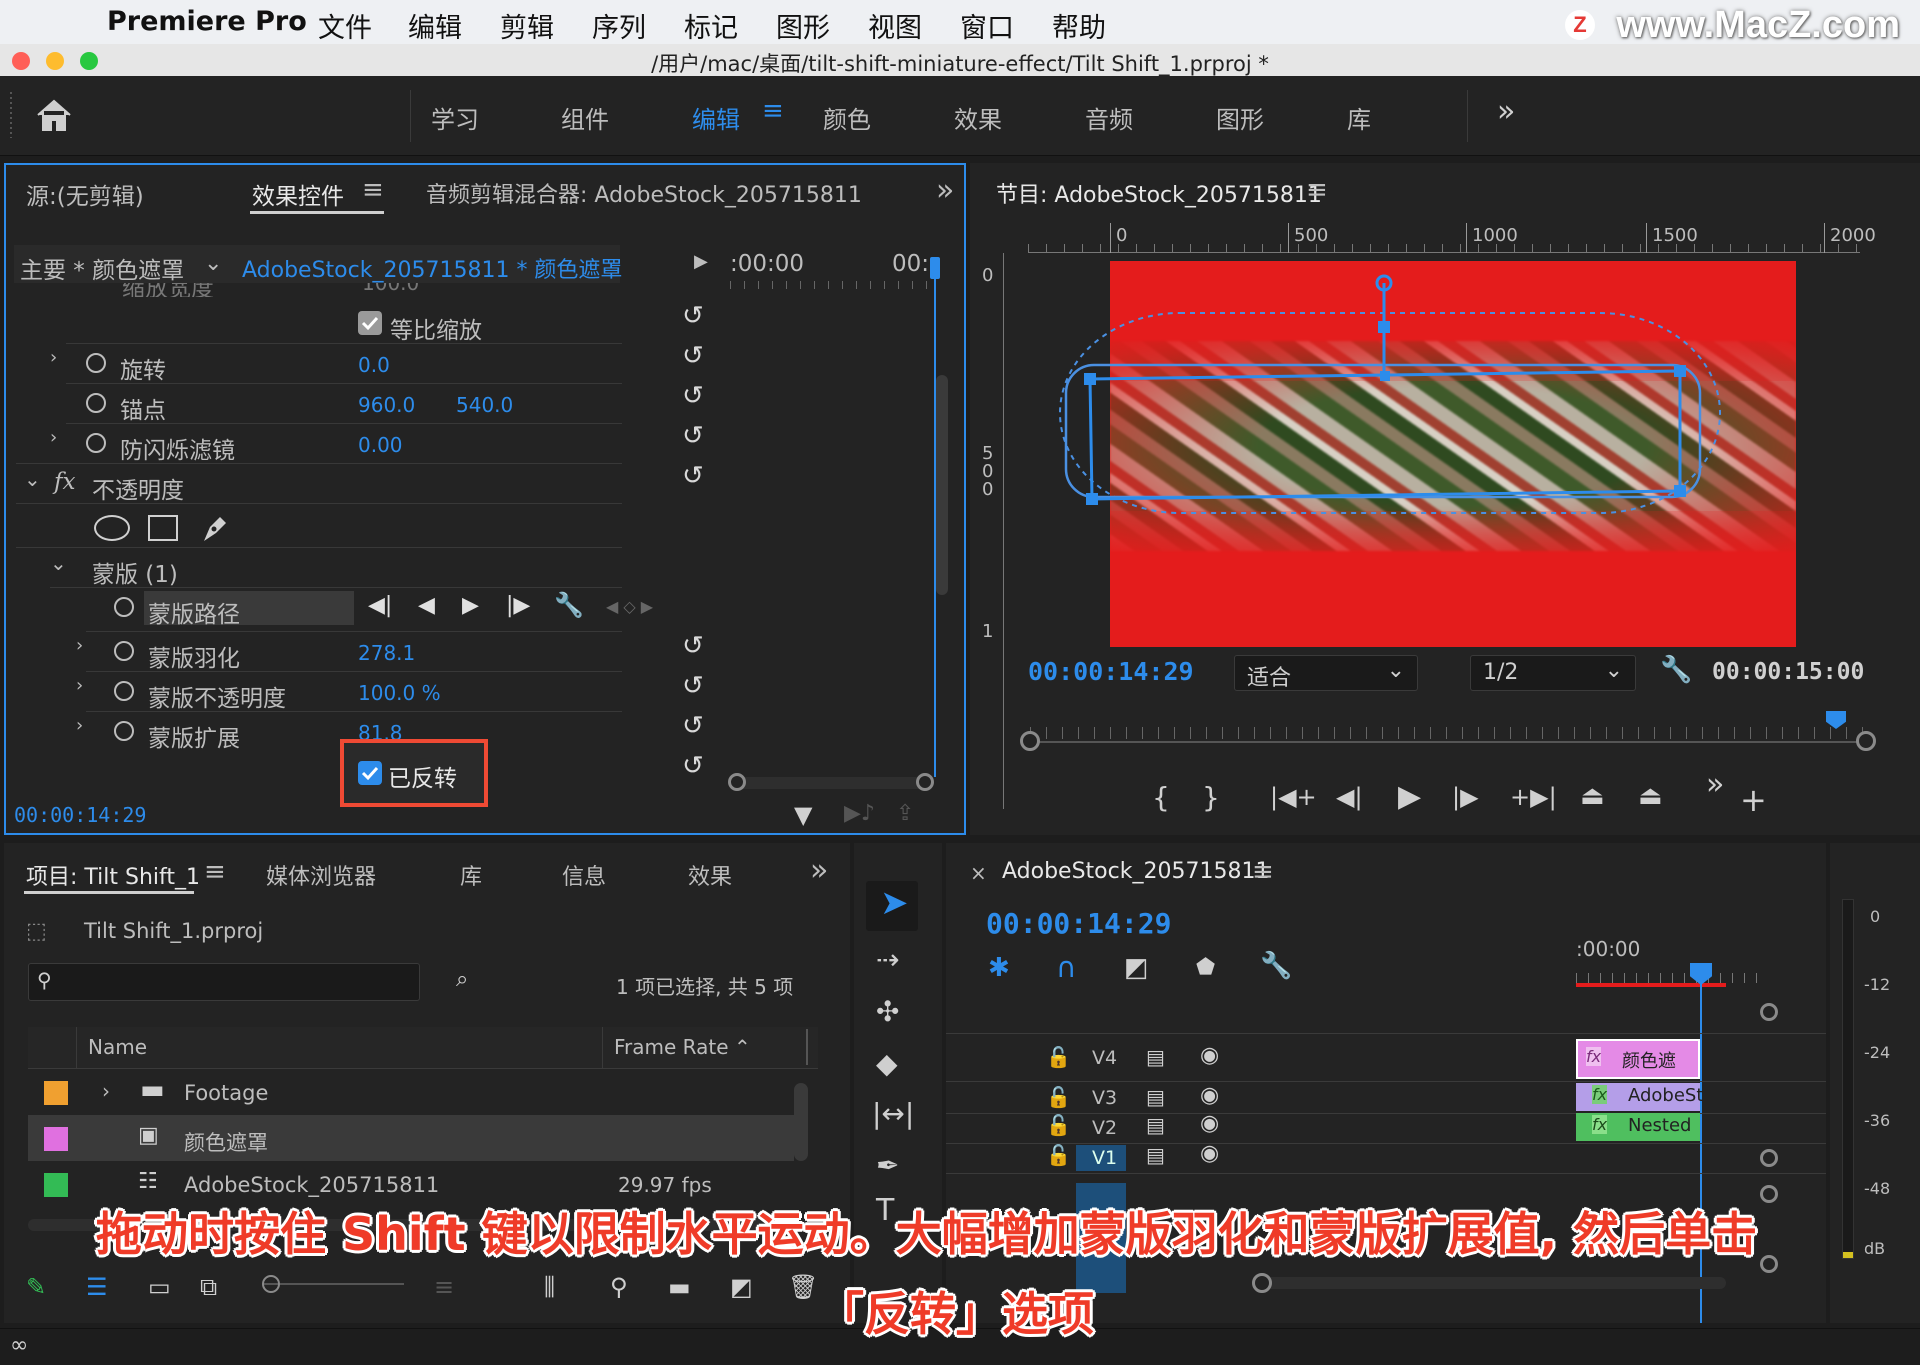  I want to click on clip-selector: AdobeStock_205715811 * 颜色遮罩, so click(432, 268).